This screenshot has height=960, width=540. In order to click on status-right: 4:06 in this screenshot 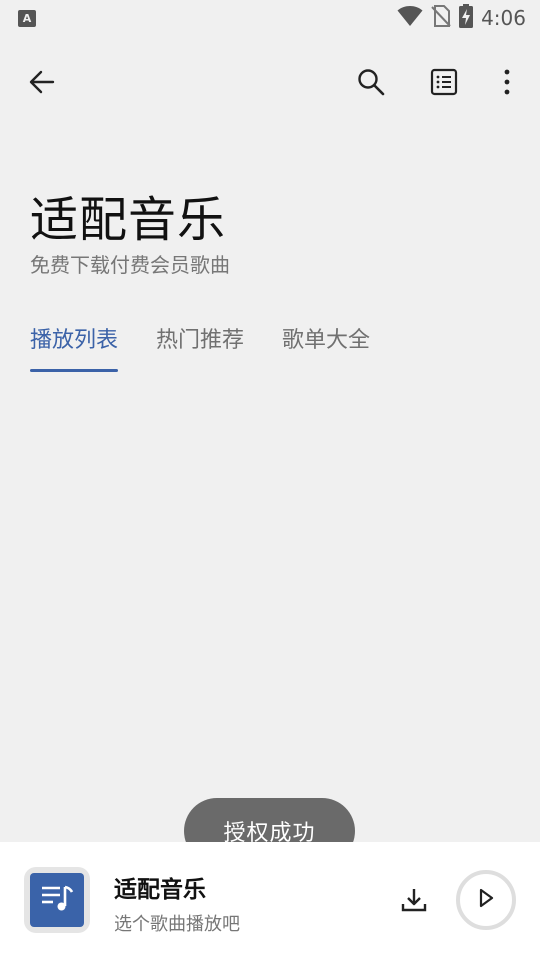, I will do `click(461, 18)`.